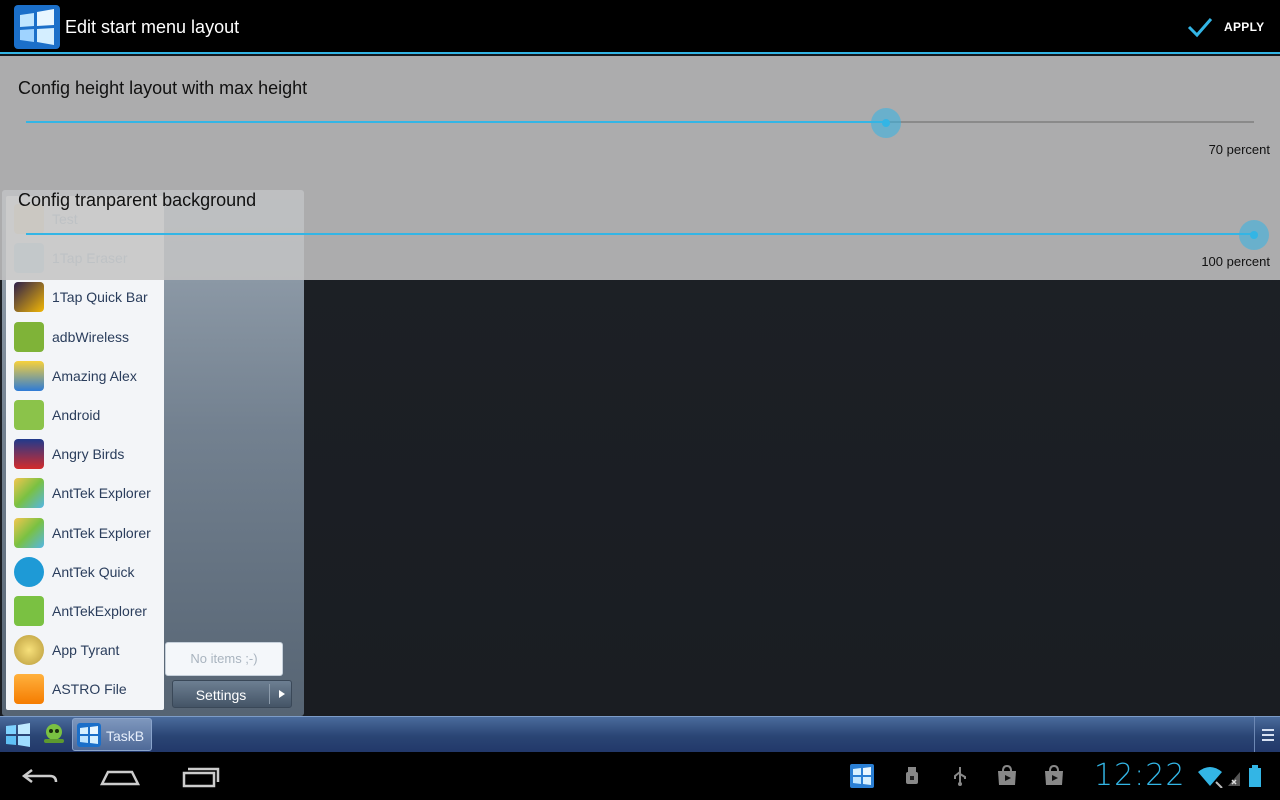 Image resolution: width=1280 pixels, height=800 pixels. Describe the element at coordinates (456, 122) in the screenshot. I see `height-slider-fill` at that location.